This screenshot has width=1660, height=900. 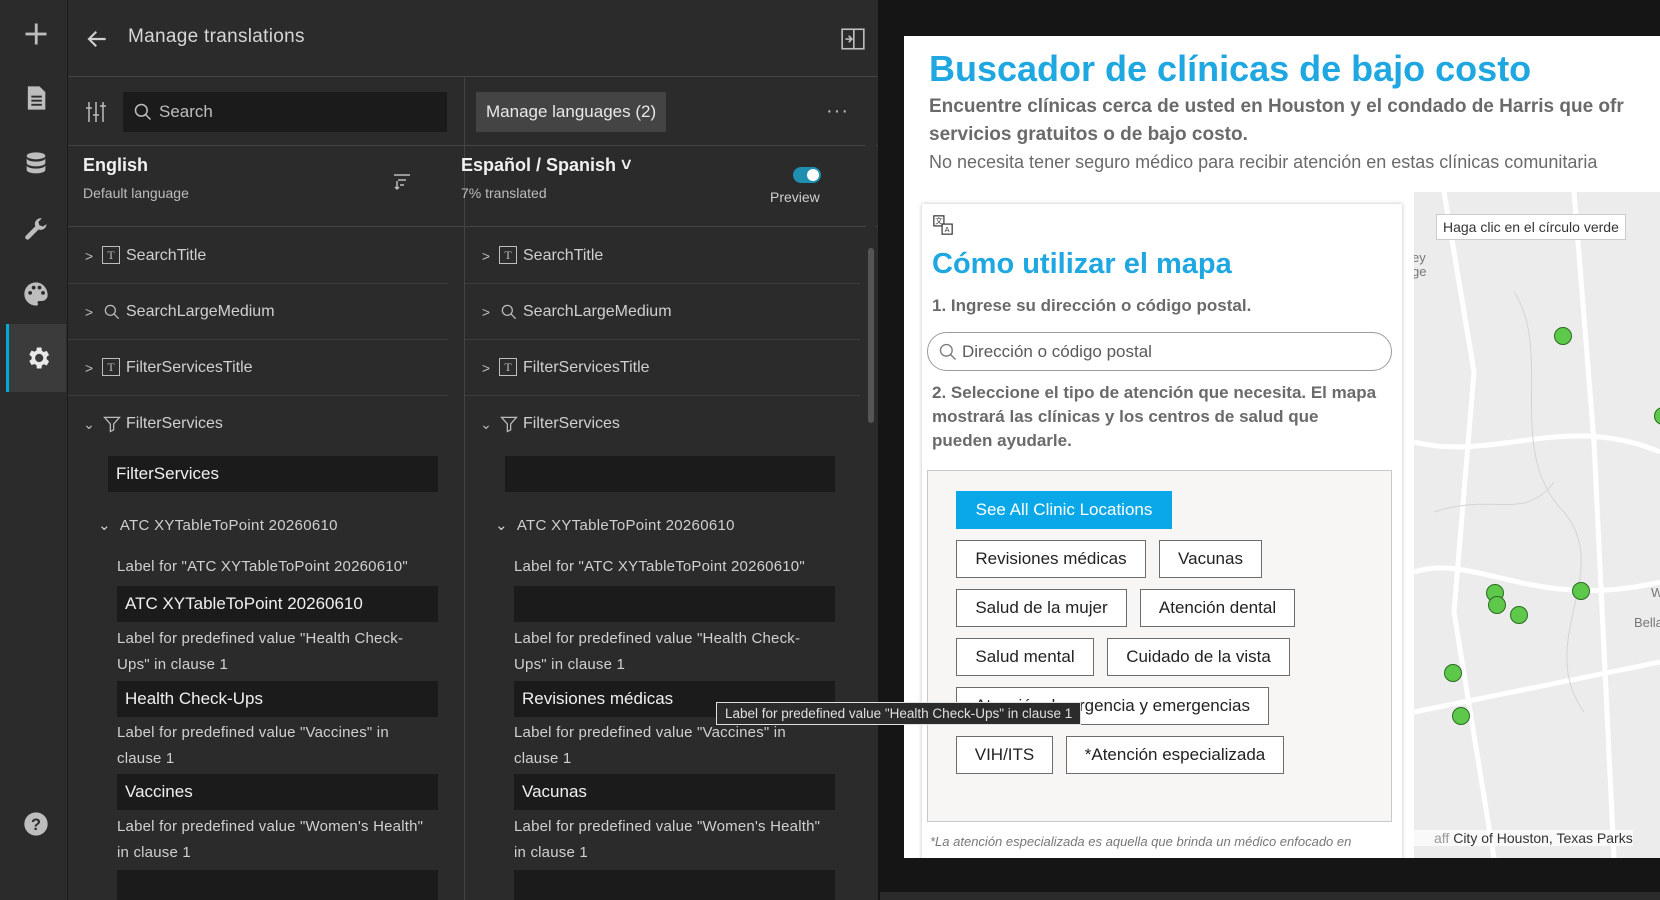 What do you see at coordinates (504, 193) in the screenshot?
I see `translated-percent: 7% translated` at bounding box center [504, 193].